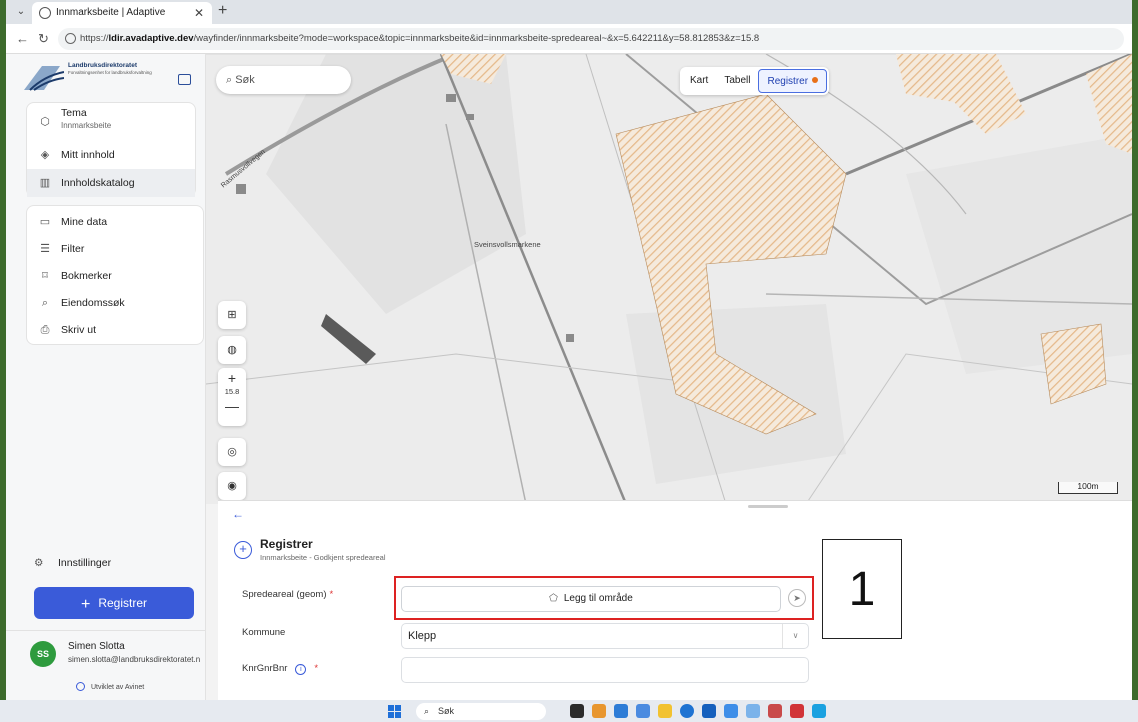 This screenshot has width=1138, height=722. Describe the element at coordinates (507, 244) in the screenshot. I see `place-label: Sveinsvollsmarkene` at that location.